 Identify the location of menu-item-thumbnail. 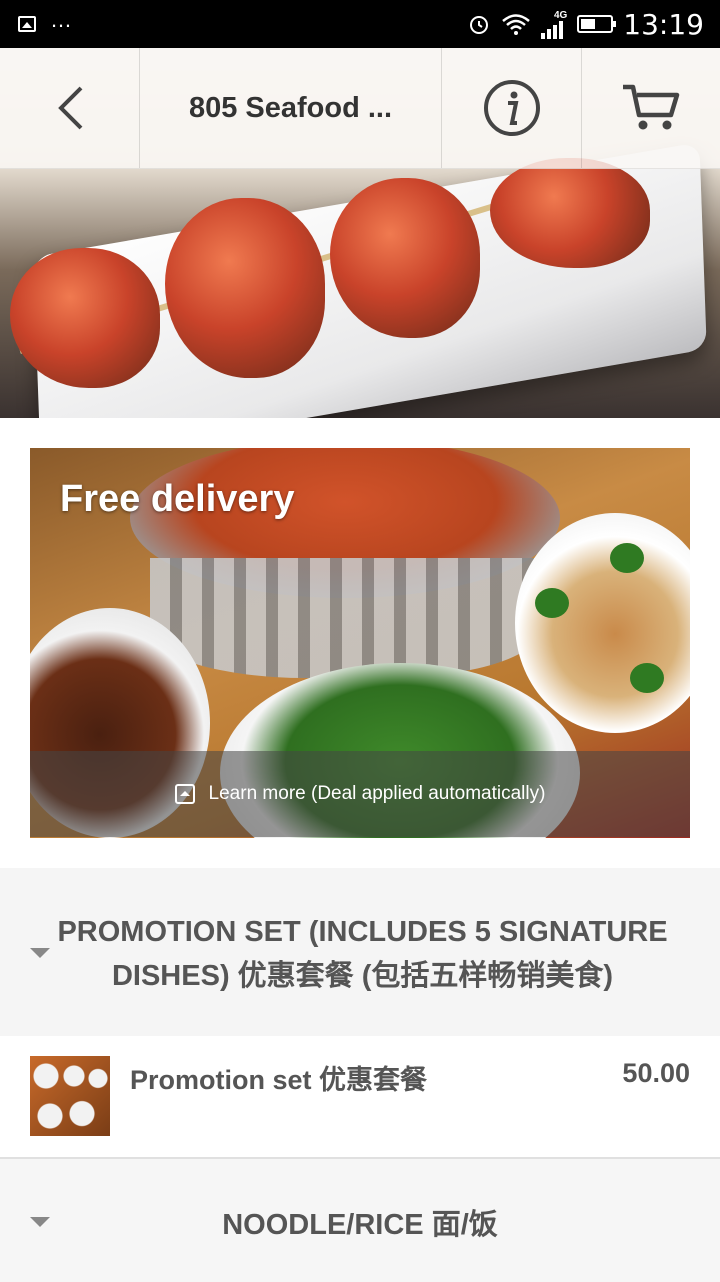
(70, 1096).